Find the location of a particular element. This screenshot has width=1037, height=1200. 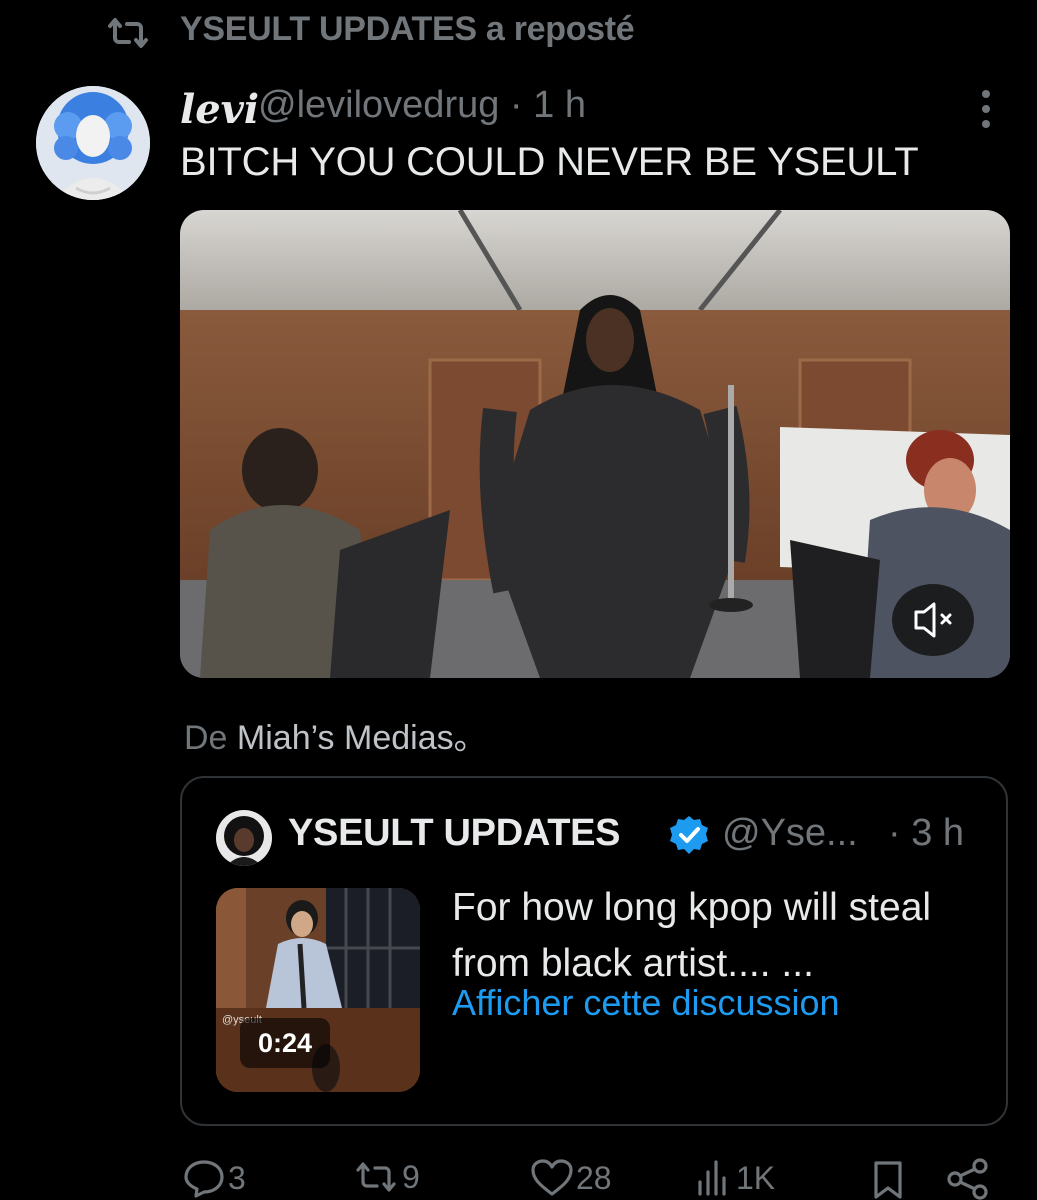

reply-icon is located at coordinates (204, 1179).